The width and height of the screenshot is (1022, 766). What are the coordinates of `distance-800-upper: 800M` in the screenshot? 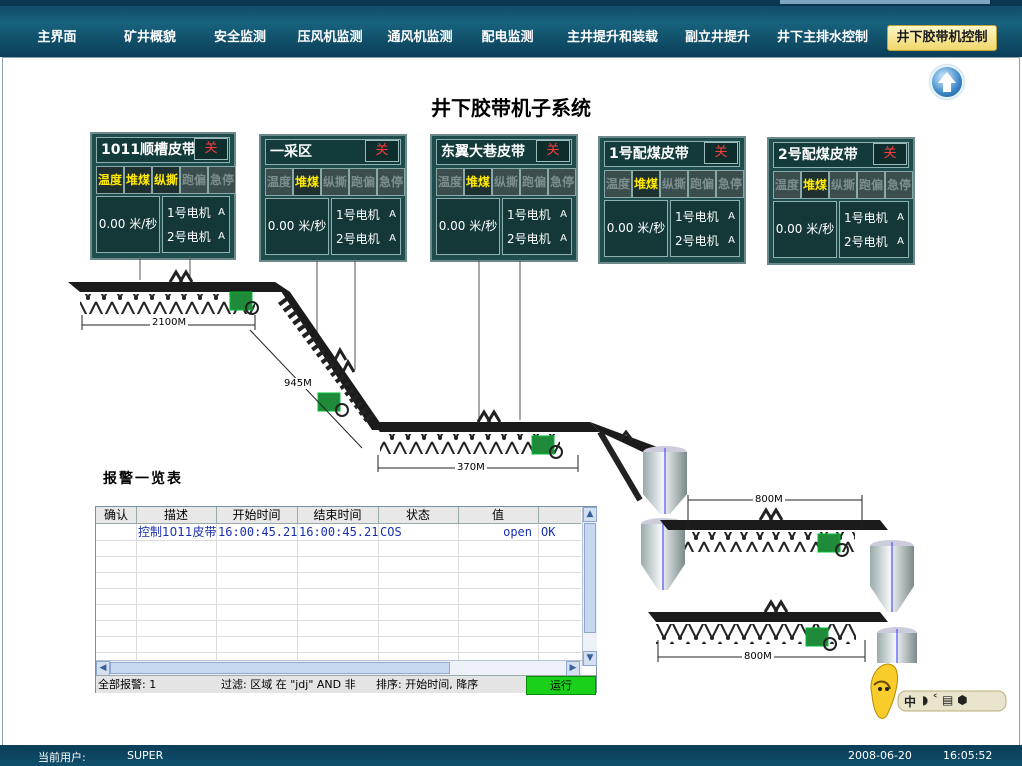 It's located at (769, 499).